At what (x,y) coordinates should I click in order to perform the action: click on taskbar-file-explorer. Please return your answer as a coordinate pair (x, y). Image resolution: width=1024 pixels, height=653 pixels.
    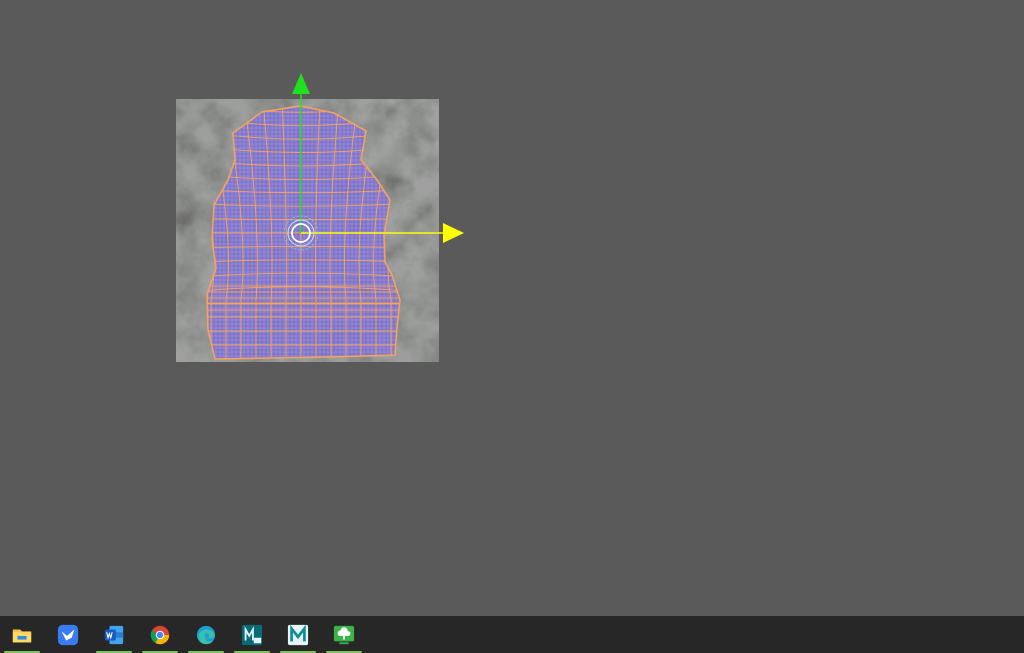
    Looking at the image, I should click on (22, 634).